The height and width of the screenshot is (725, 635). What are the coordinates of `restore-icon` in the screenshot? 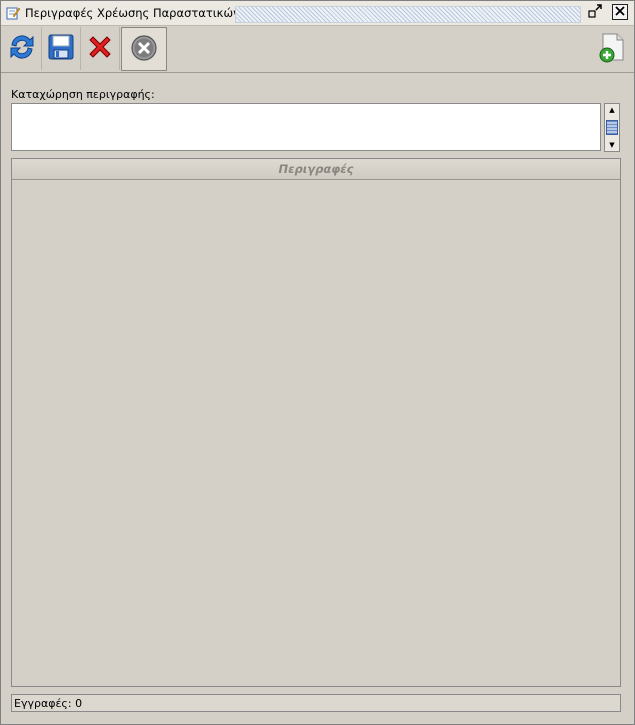 It's located at (595, 12).